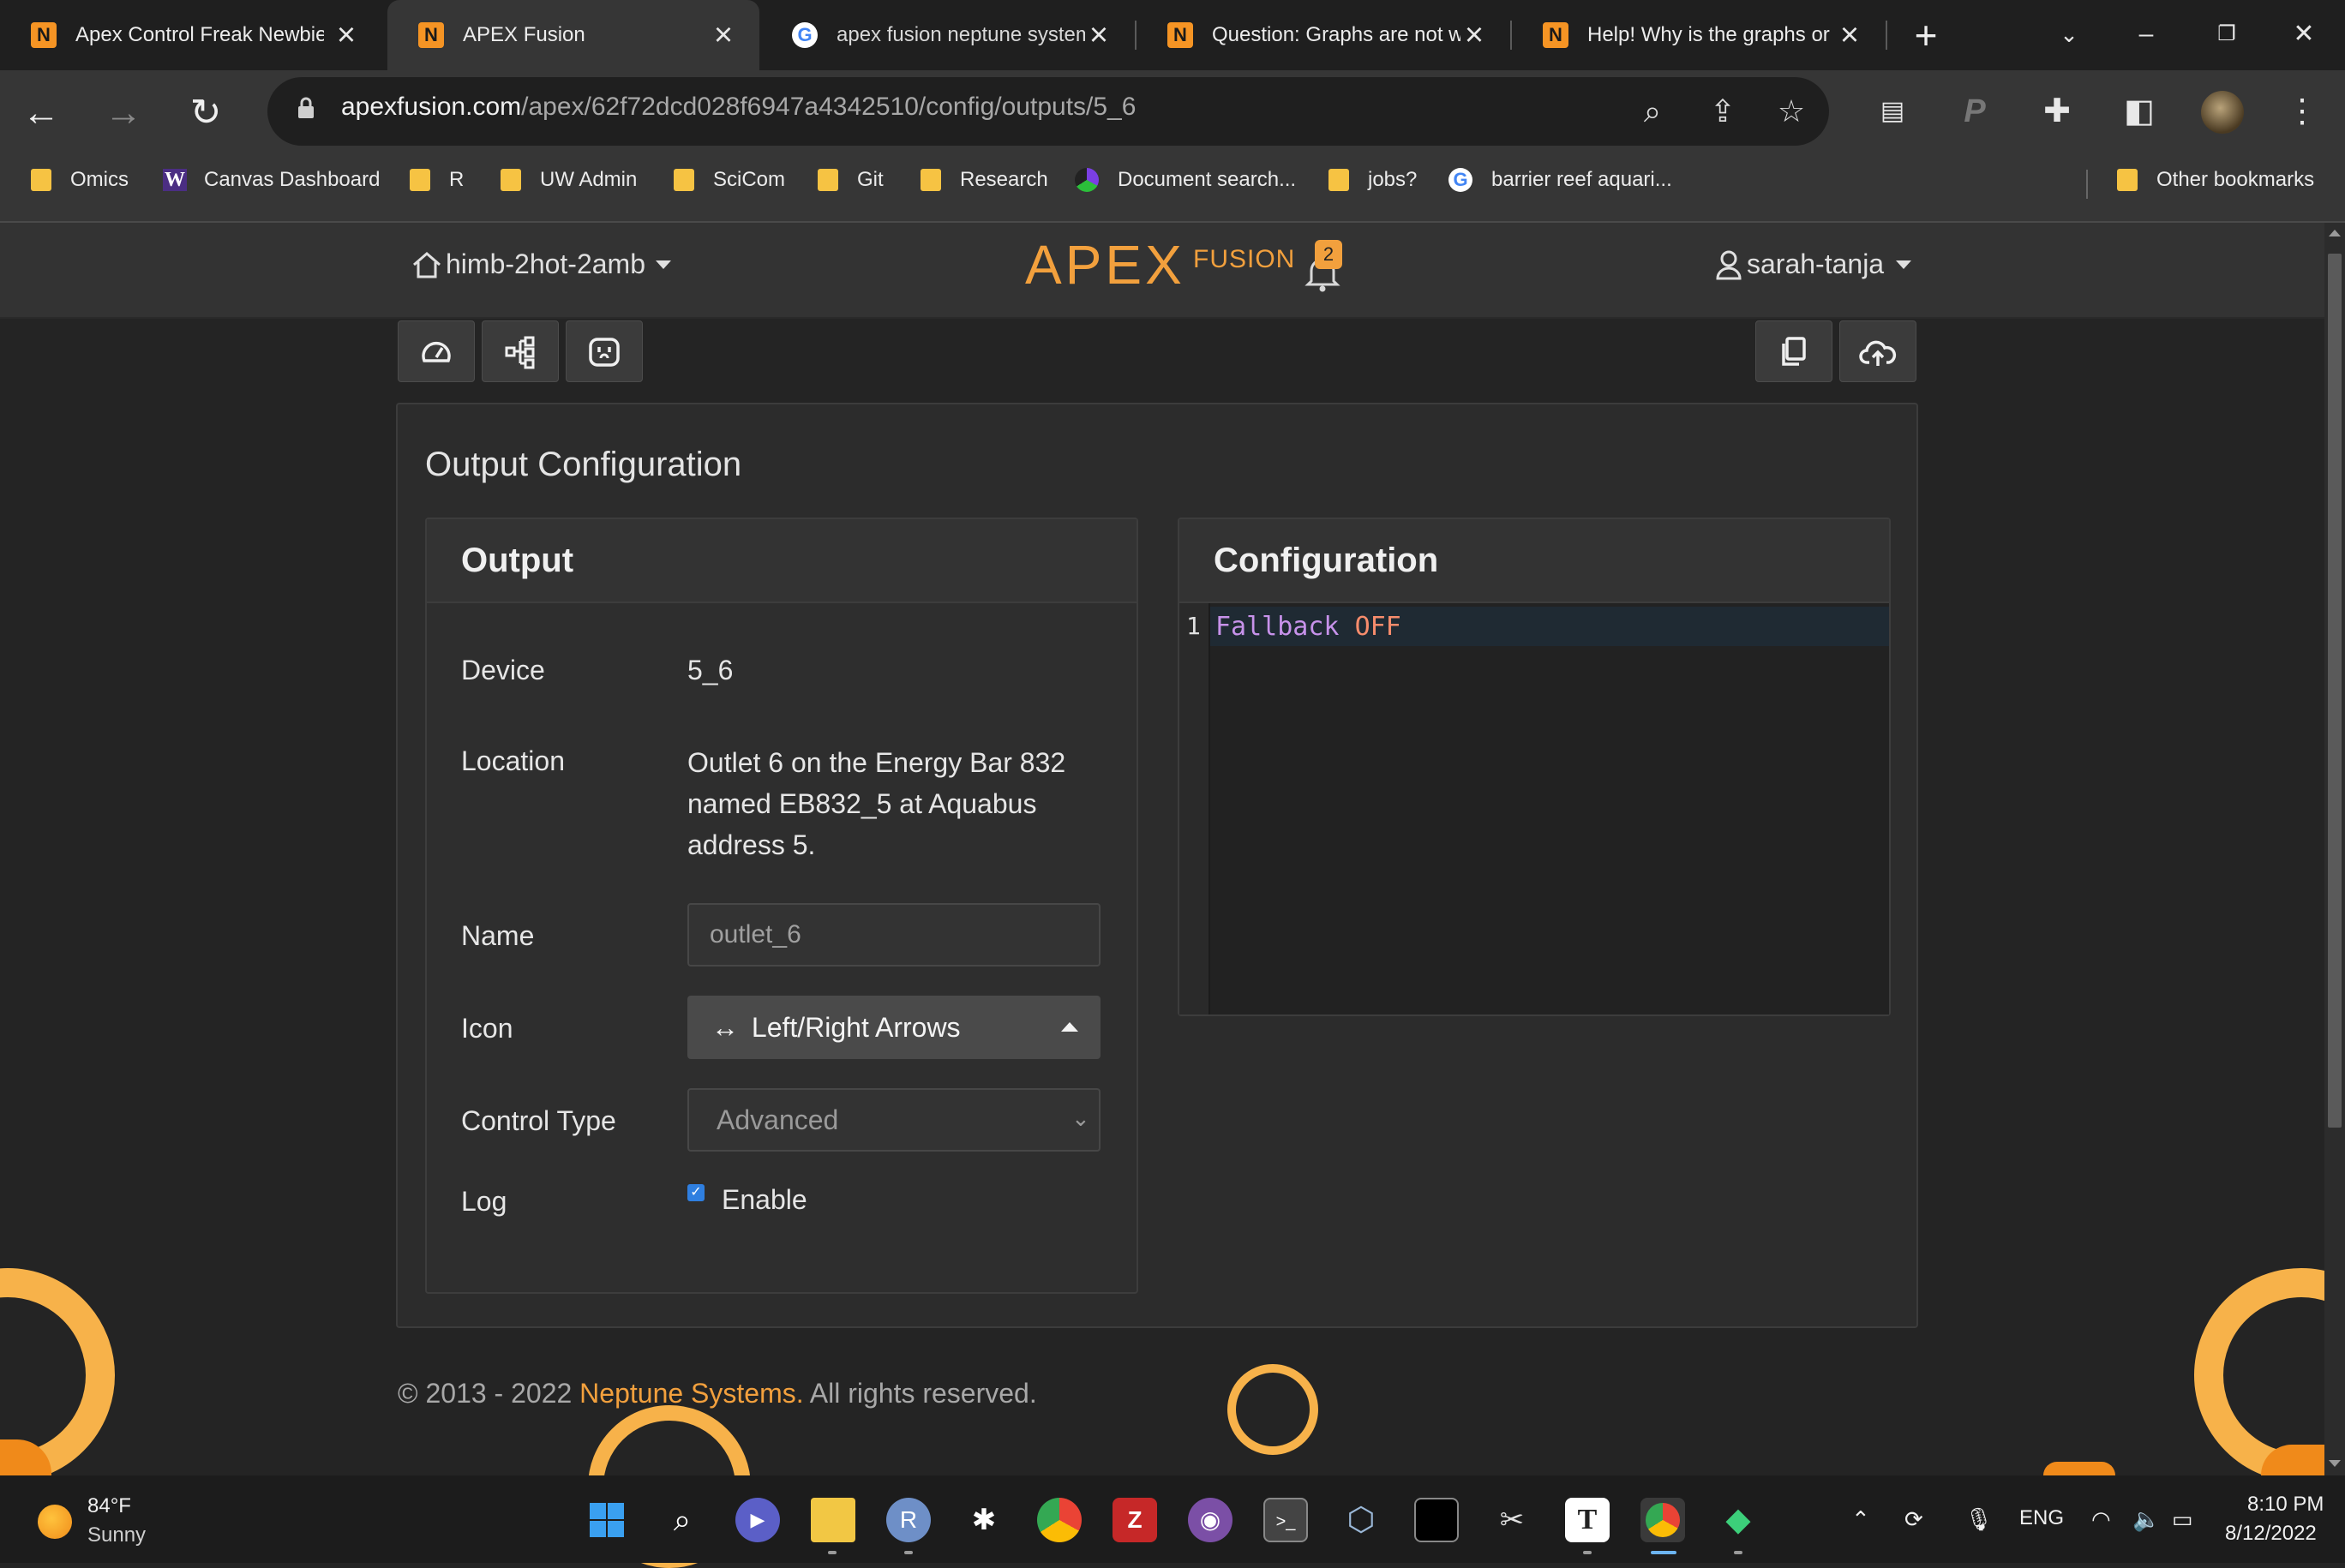 Image resolution: width=2345 pixels, height=1568 pixels. Describe the element at coordinates (833, 1520) in the screenshot. I see `file-explorer-icon` at that location.